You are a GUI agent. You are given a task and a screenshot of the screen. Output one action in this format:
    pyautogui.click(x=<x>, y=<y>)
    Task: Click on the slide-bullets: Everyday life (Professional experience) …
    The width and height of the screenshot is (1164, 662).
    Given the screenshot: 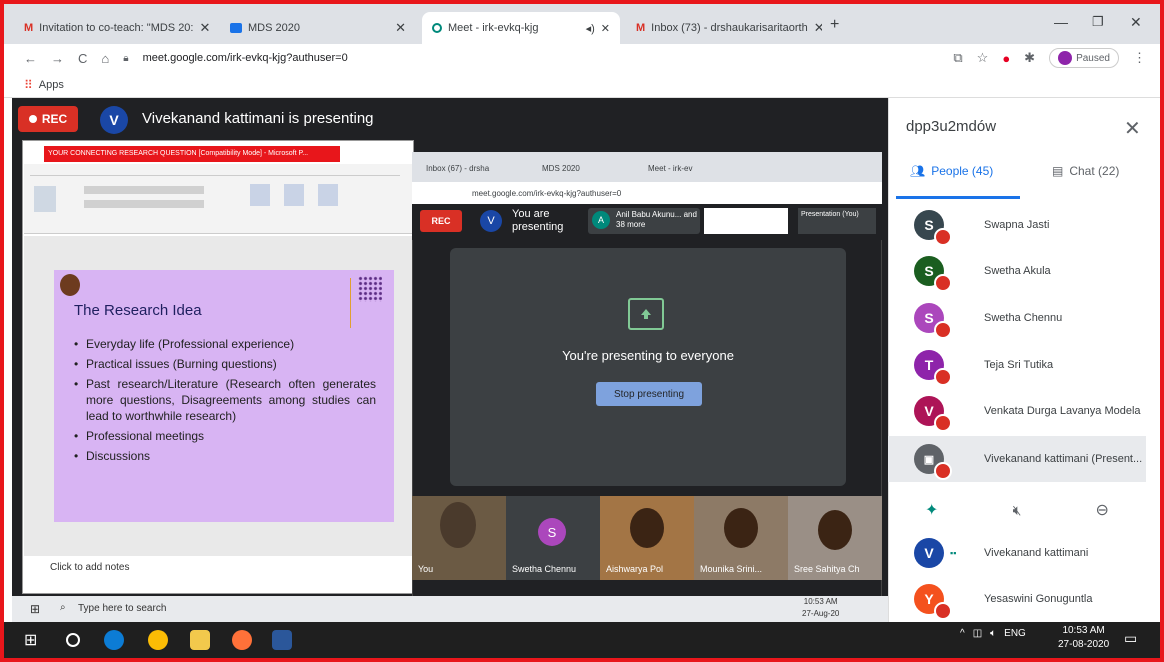 What is the action you would take?
    pyautogui.click(x=224, y=402)
    